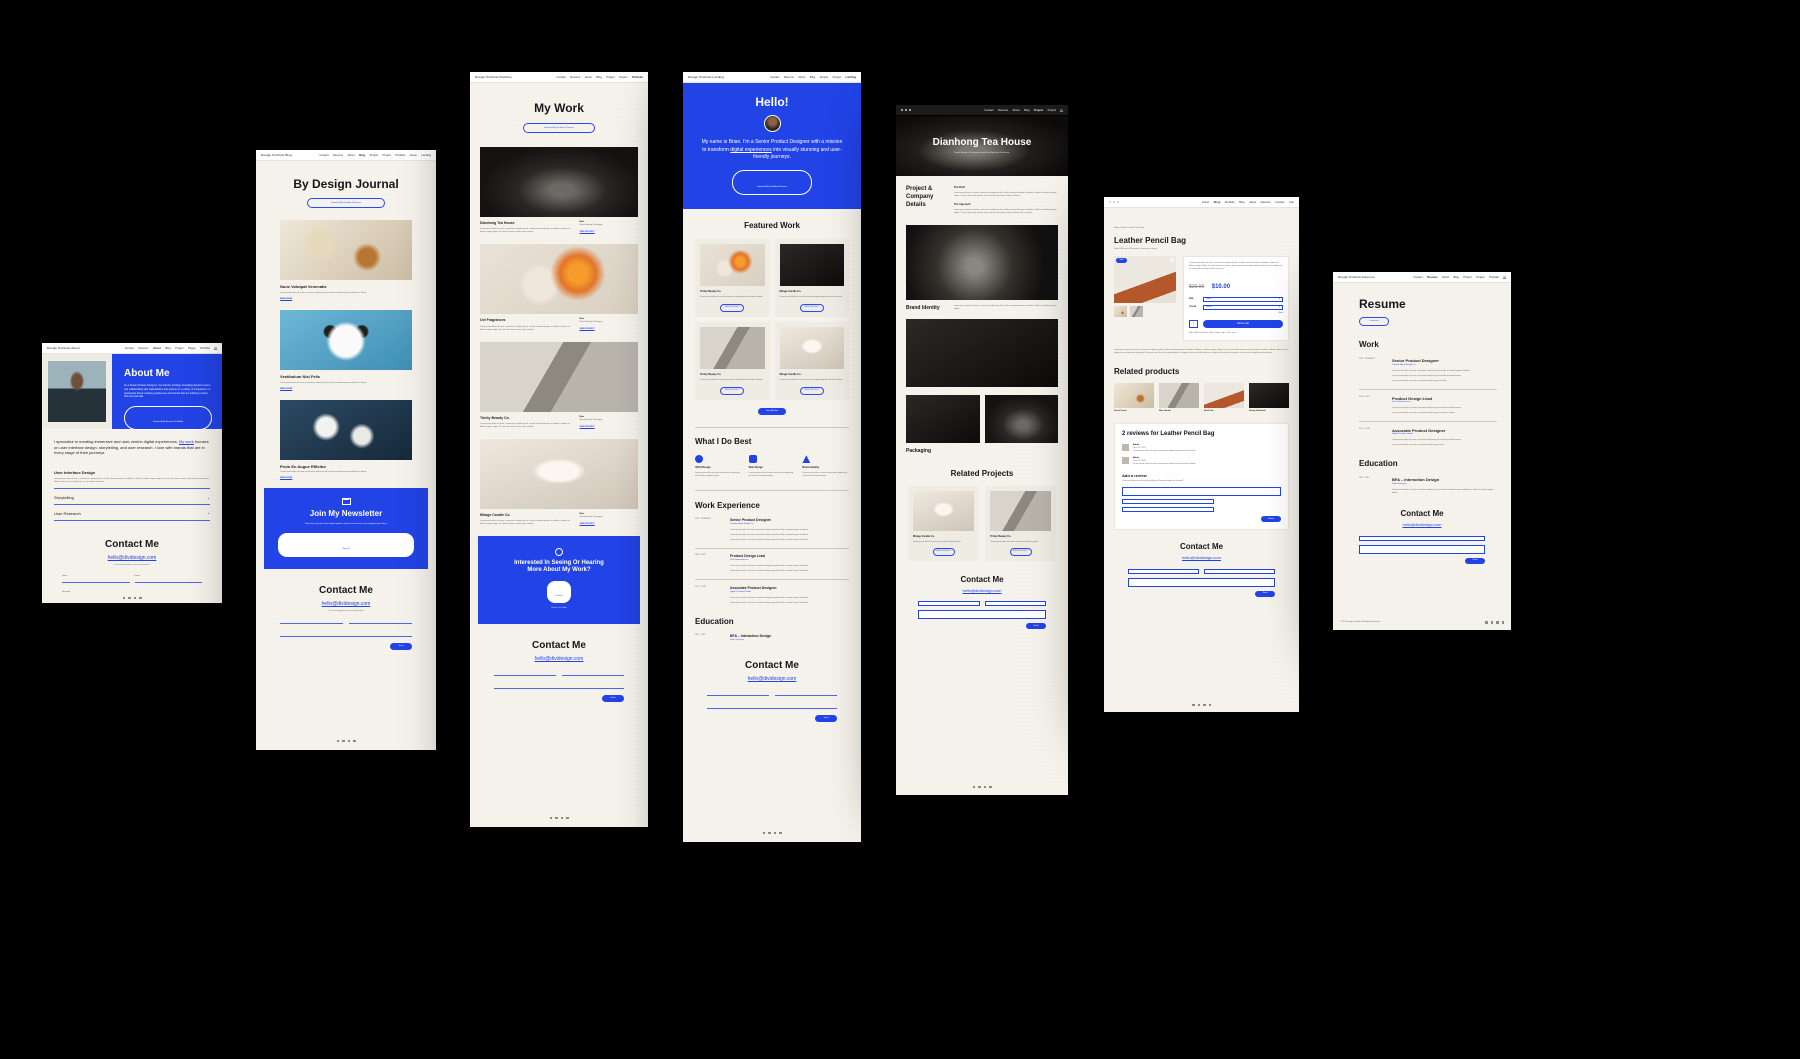 The image size is (1800, 1059). What do you see at coordinates (67, 514) in the screenshot?
I see `accordion-label: User Research` at bounding box center [67, 514].